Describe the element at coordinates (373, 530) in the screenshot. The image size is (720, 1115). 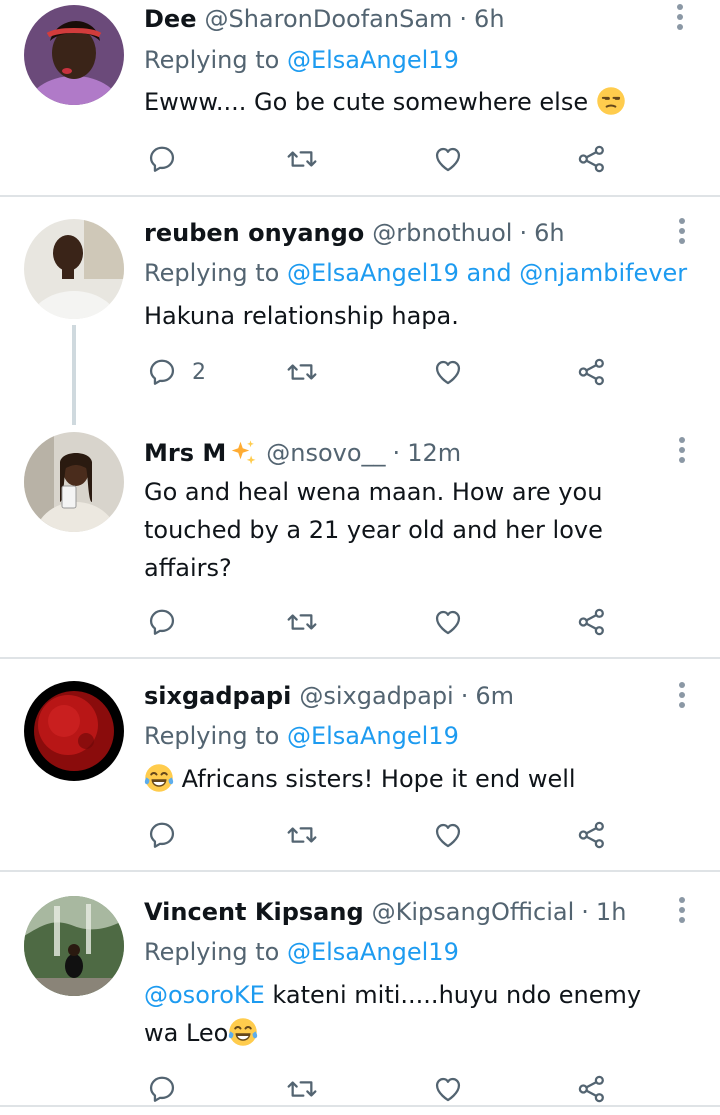
I see `tweet-text-line: touched by a 21 year old and her love` at that location.